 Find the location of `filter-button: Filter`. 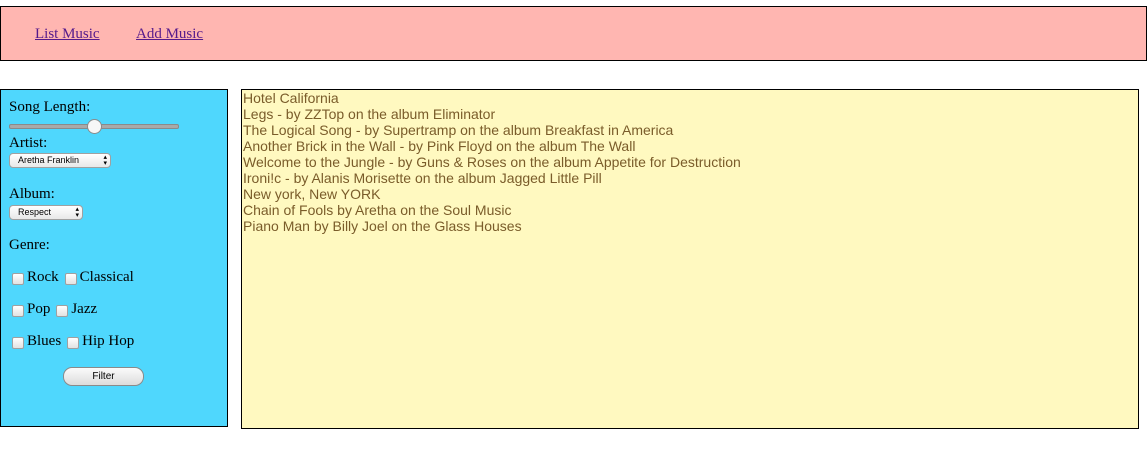

filter-button: Filter is located at coordinates (103, 376).